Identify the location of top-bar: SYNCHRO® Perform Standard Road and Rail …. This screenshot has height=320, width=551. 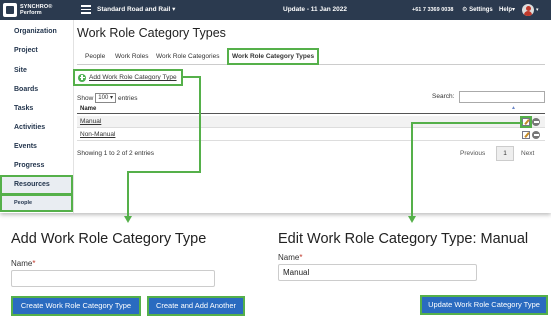
(275, 10).